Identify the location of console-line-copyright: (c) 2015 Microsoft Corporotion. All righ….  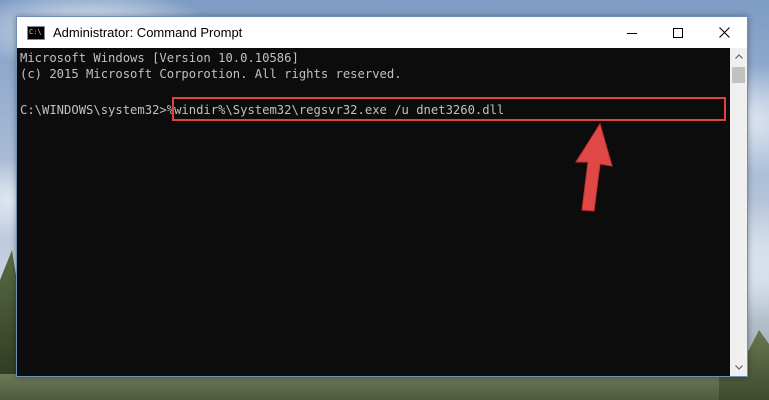
(211, 74).